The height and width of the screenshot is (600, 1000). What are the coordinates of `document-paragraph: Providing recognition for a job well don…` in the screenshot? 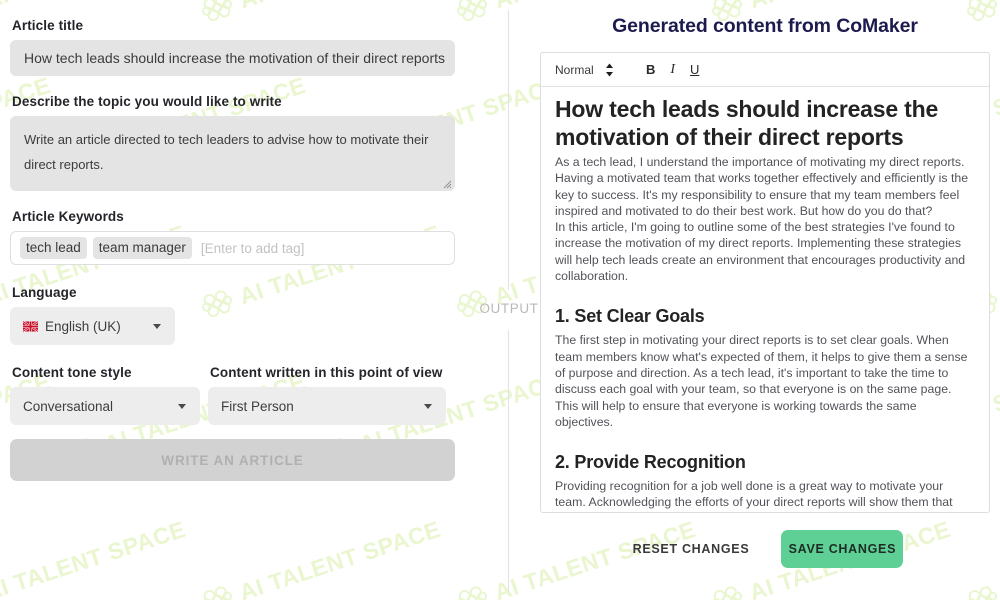 It's located at (758, 495).